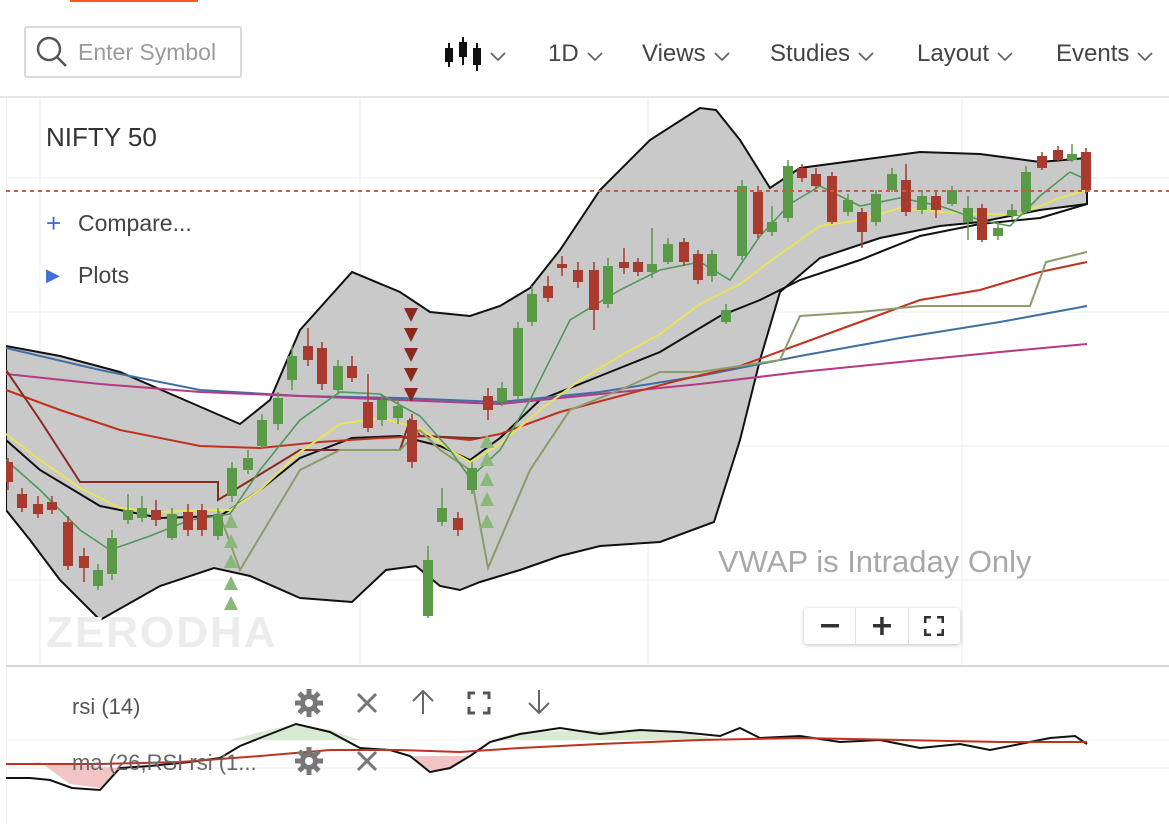  What do you see at coordinates (134, 1) in the screenshot?
I see `active-tab-indicator` at bounding box center [134, 1].